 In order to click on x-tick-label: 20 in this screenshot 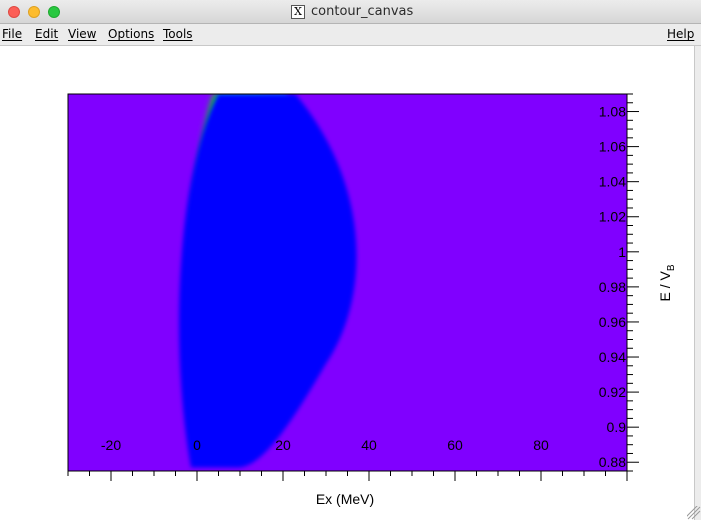, I will do `click(283, 445)`.